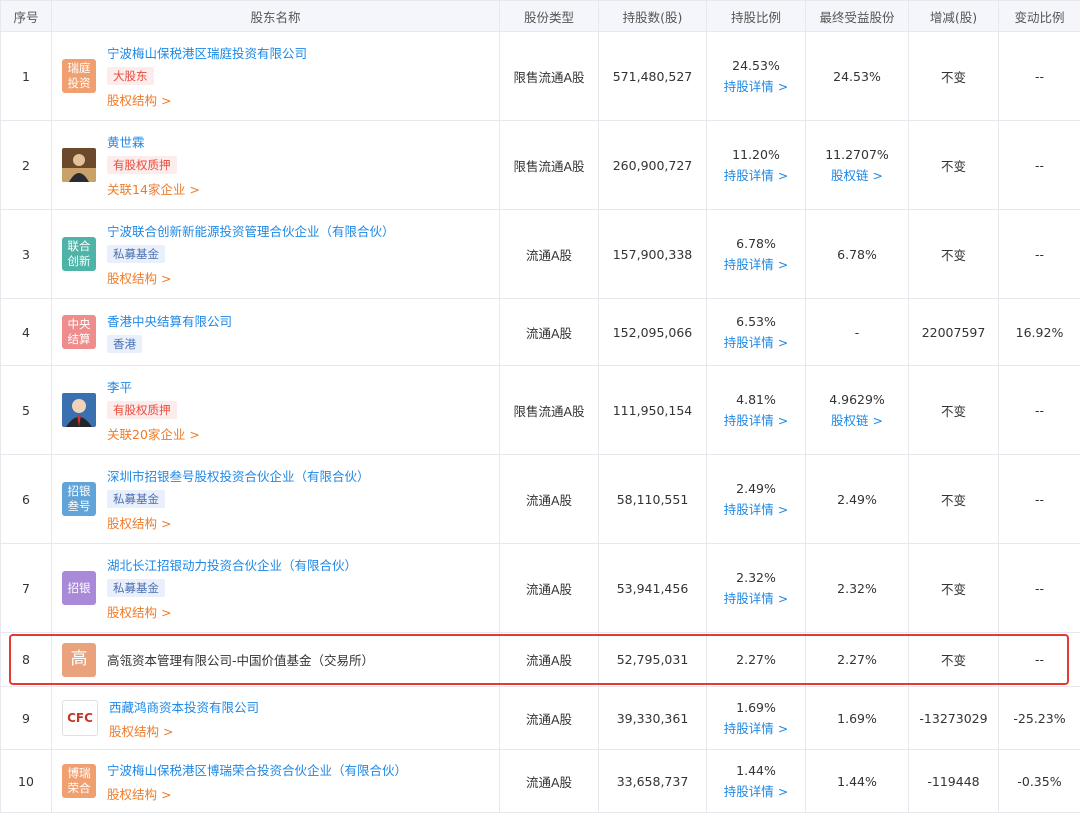 The image size is (1080, 821). I want to click on holding-ratio-value: 4.81%, so click(756, 399).